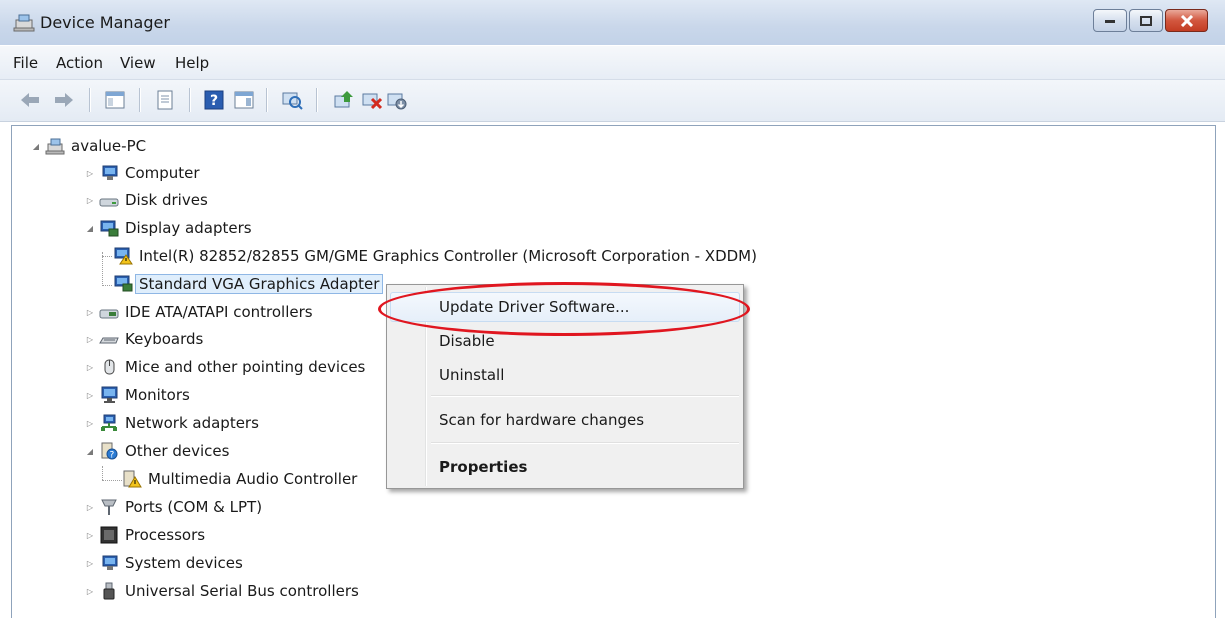 The height and width of the screenshot is (618, 1225). I want to click on other-devices-icon: ?, so click(109, 451).